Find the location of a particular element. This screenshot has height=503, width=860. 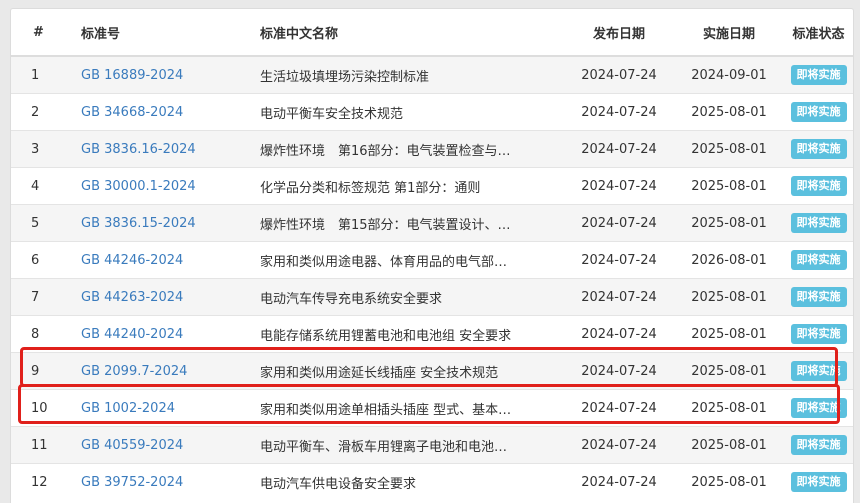

row-number: 10 is located at coordinates (46, 408).